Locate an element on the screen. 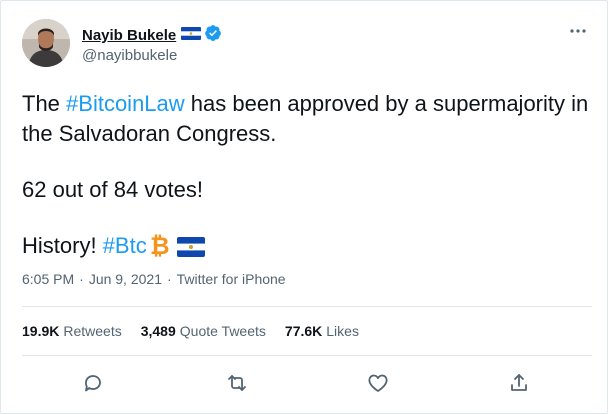  hashtag-link-btc: #Btc is located at coordinates (125, 245).